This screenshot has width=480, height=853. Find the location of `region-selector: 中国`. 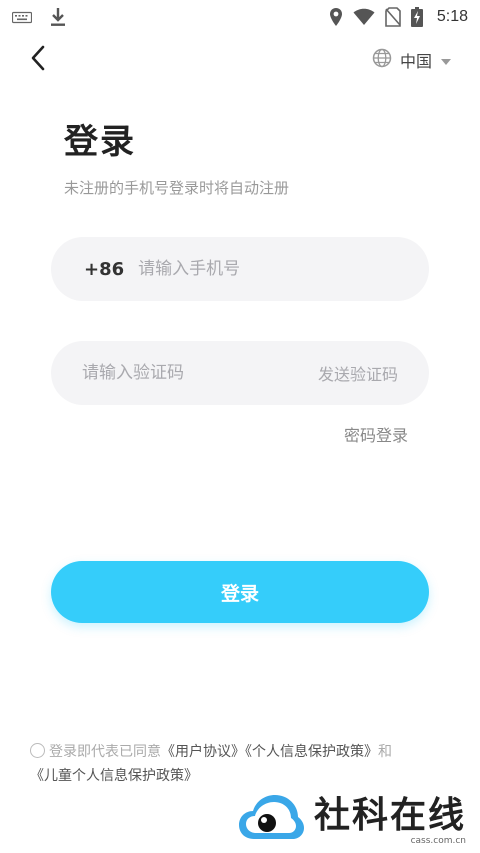

region-selector: 中国 is located at coordinates (412, 60).